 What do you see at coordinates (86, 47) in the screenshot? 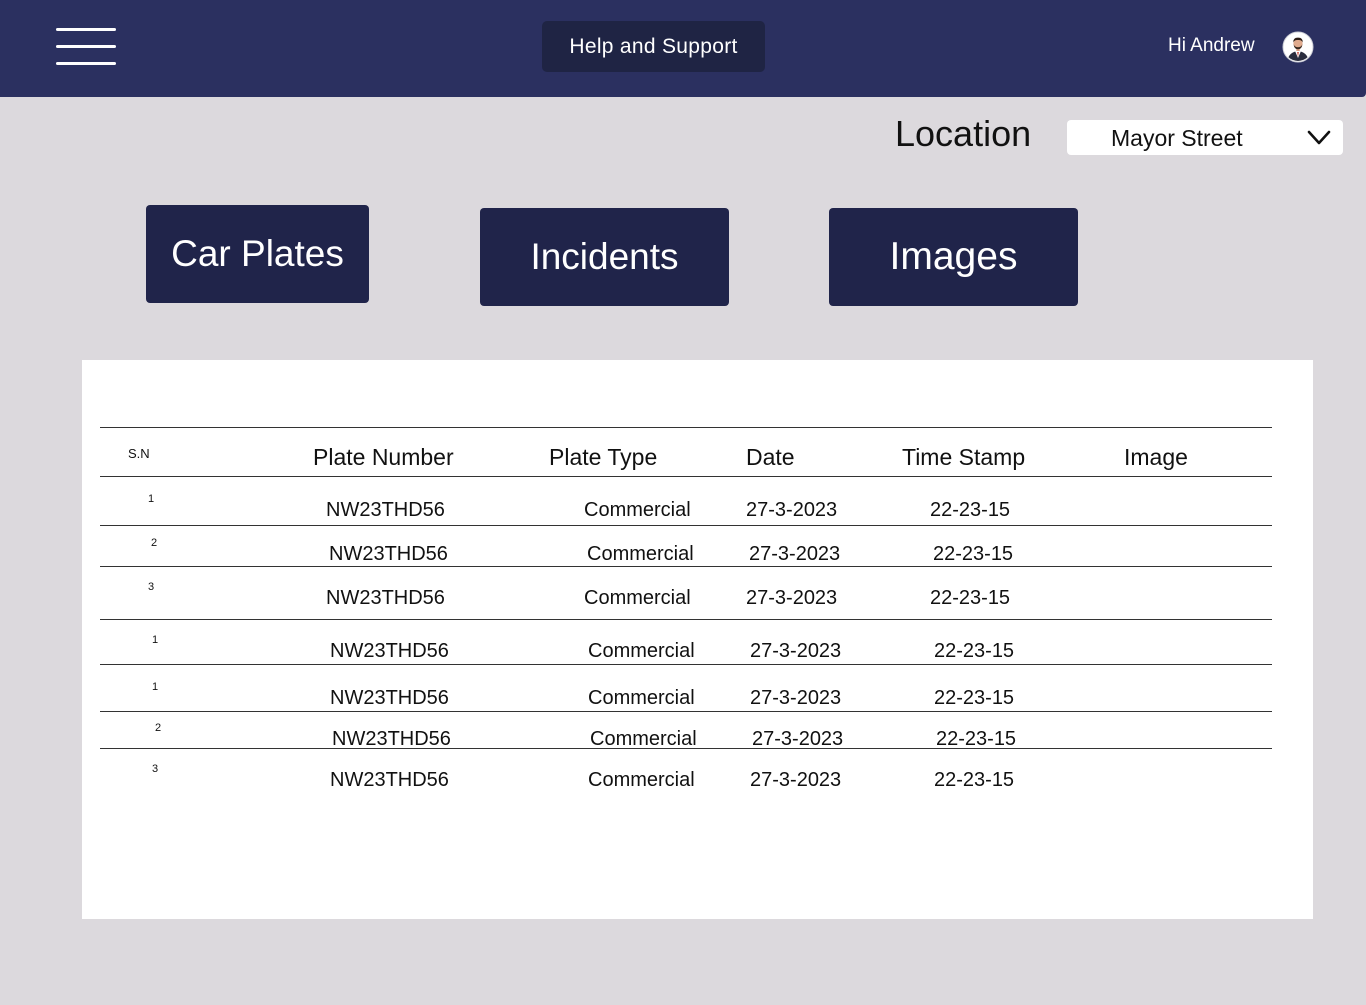
I see `hamburger-menu-icon` at bounding box center [86, 47].